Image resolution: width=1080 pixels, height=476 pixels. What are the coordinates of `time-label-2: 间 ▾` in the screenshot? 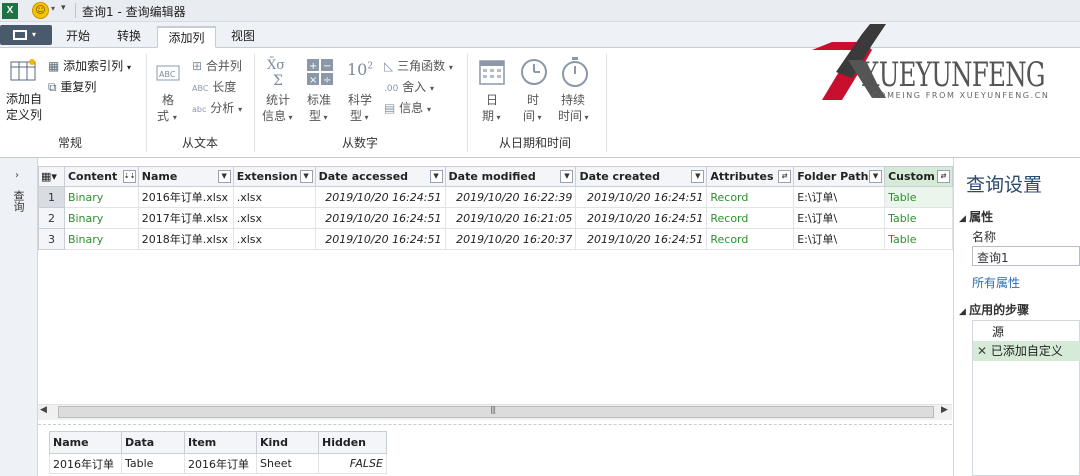 It's located at (532, 117).